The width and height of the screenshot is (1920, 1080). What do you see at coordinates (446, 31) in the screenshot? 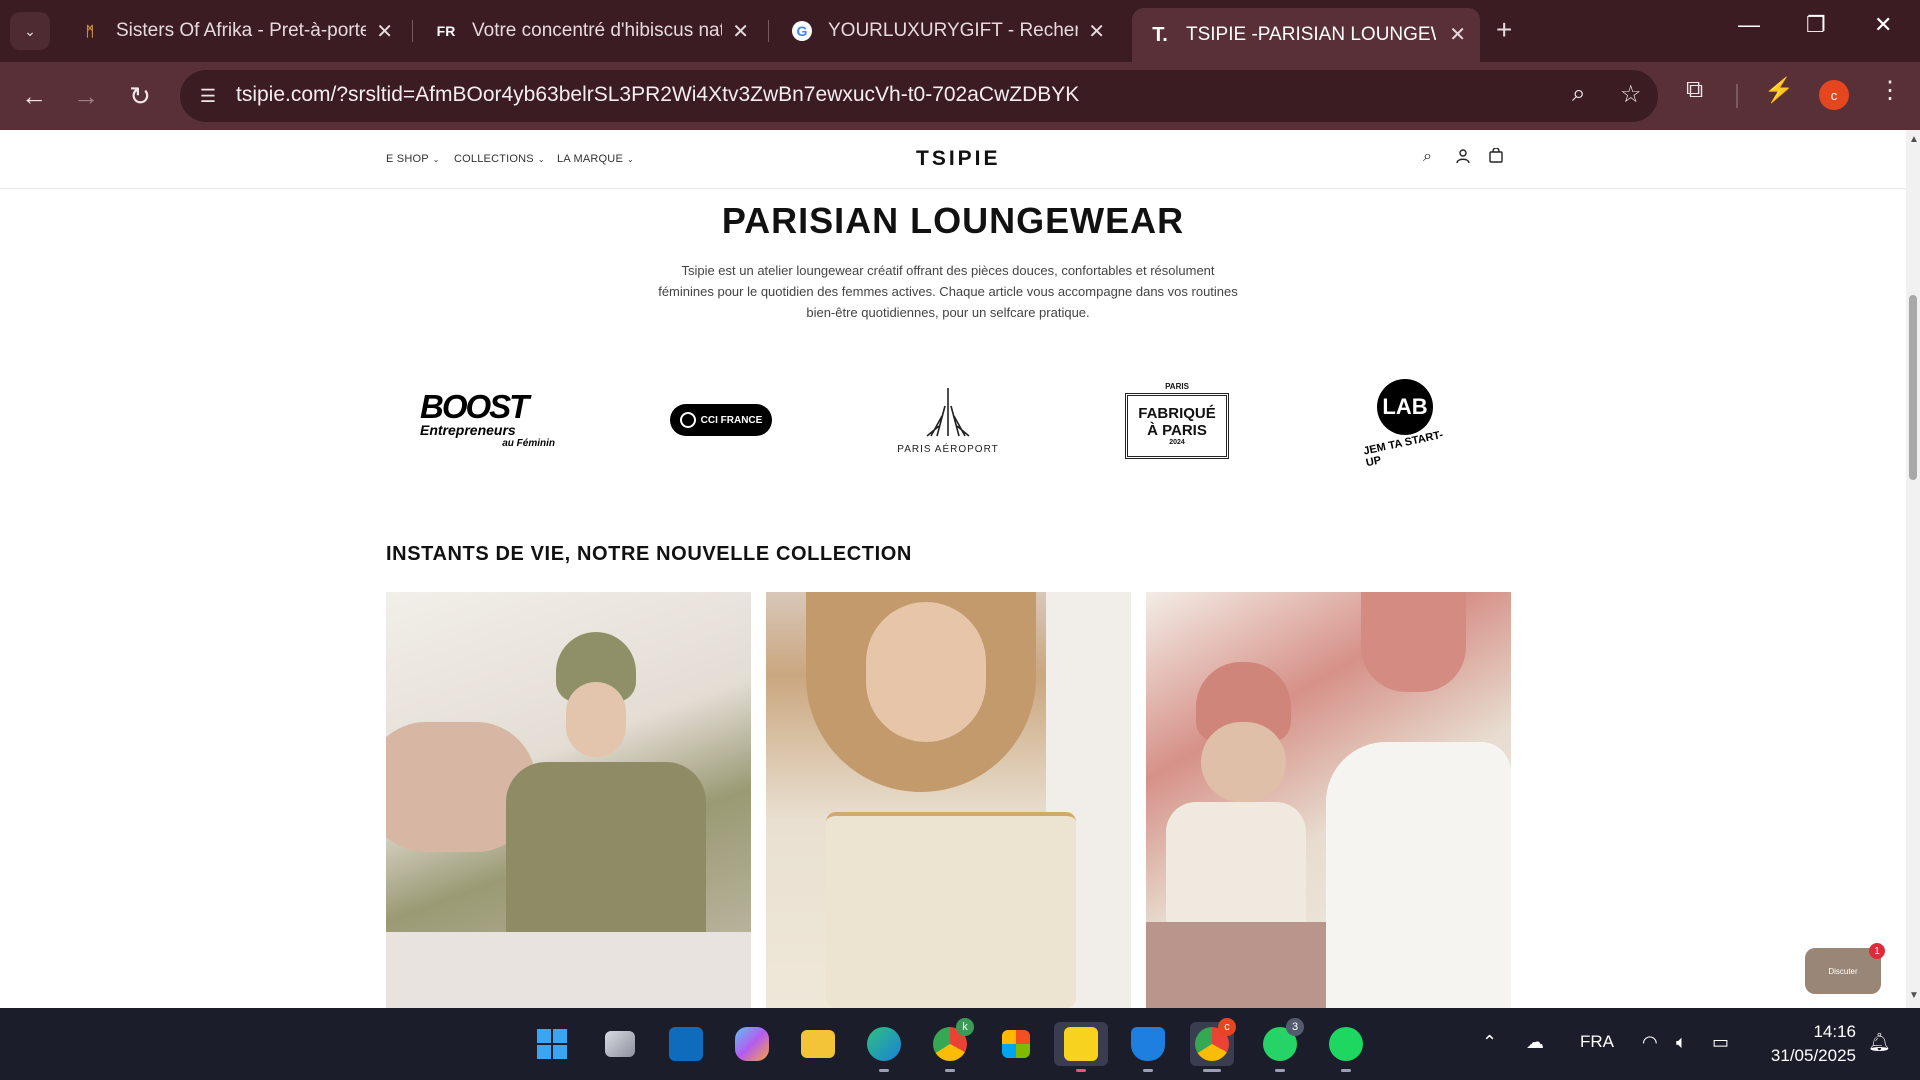
I see `fr-icon: FR` at bounding box center [446, 31].